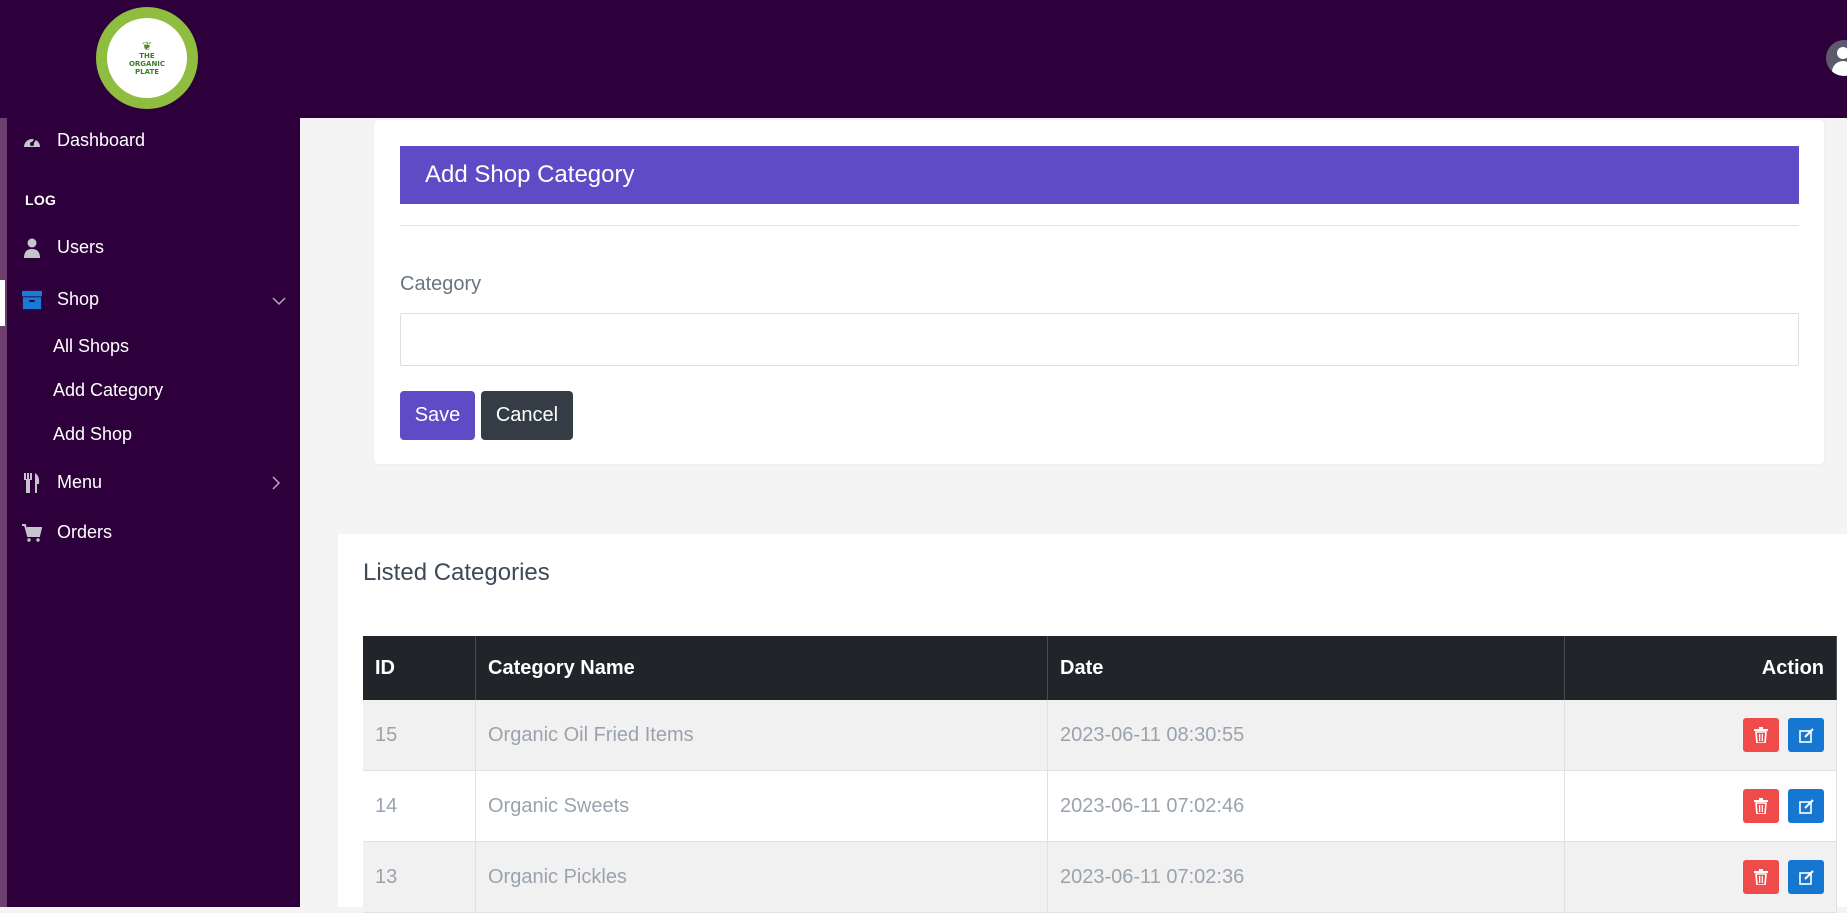 Image resolution: width=1847 pixels, height=913 pixels. I want to click on active-indicator, so click(2, 303).